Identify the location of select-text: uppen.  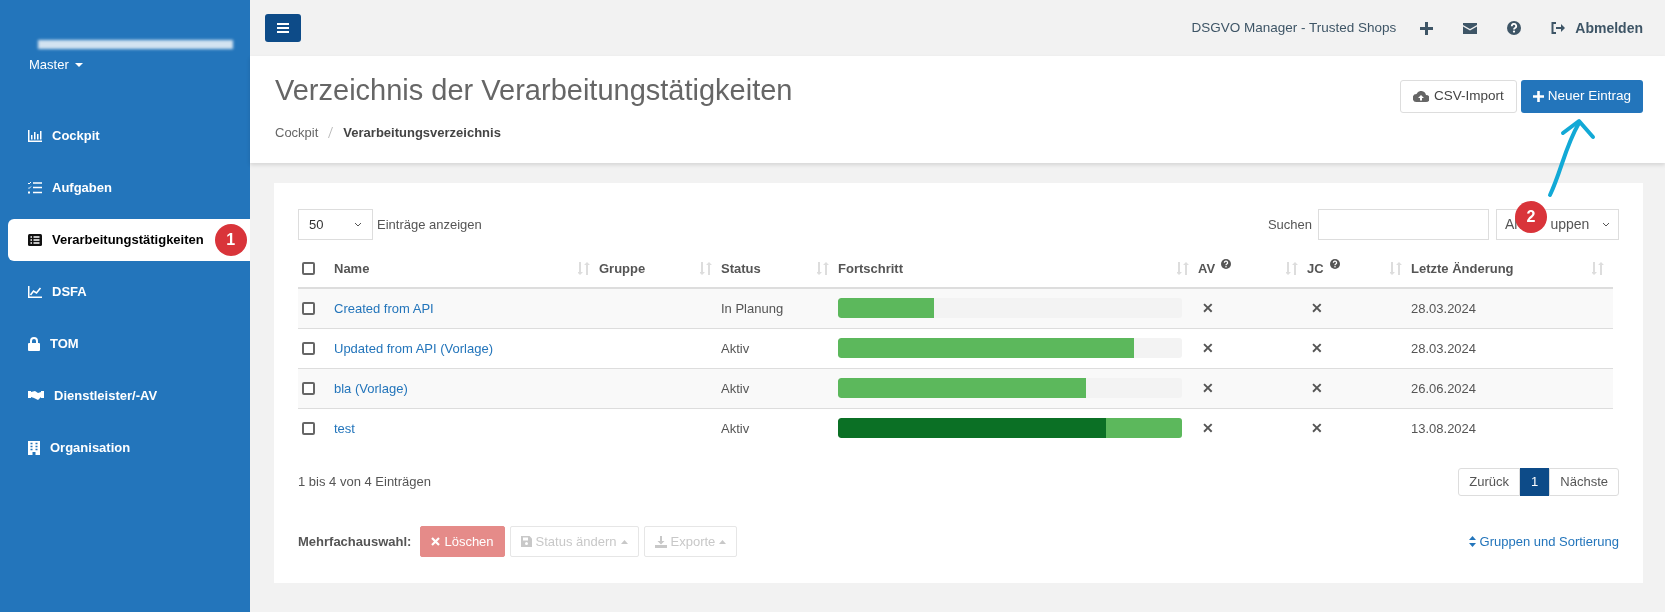
(1570, 224).